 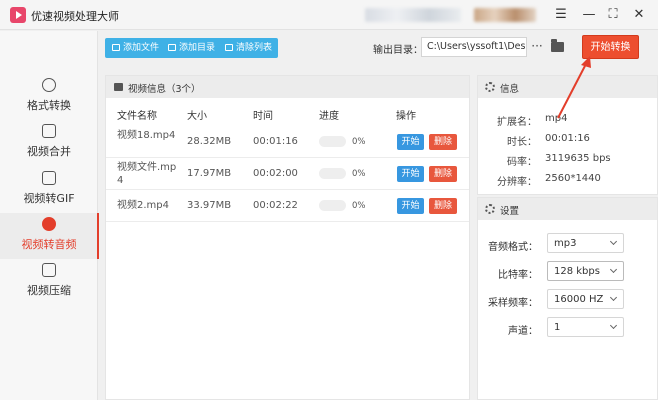 What do you see at coordinates (474, 47) in the screenshot?
I see `output-directory-field: C:\Users\yssoft1\Deskt` at bounding box center [474, 47].